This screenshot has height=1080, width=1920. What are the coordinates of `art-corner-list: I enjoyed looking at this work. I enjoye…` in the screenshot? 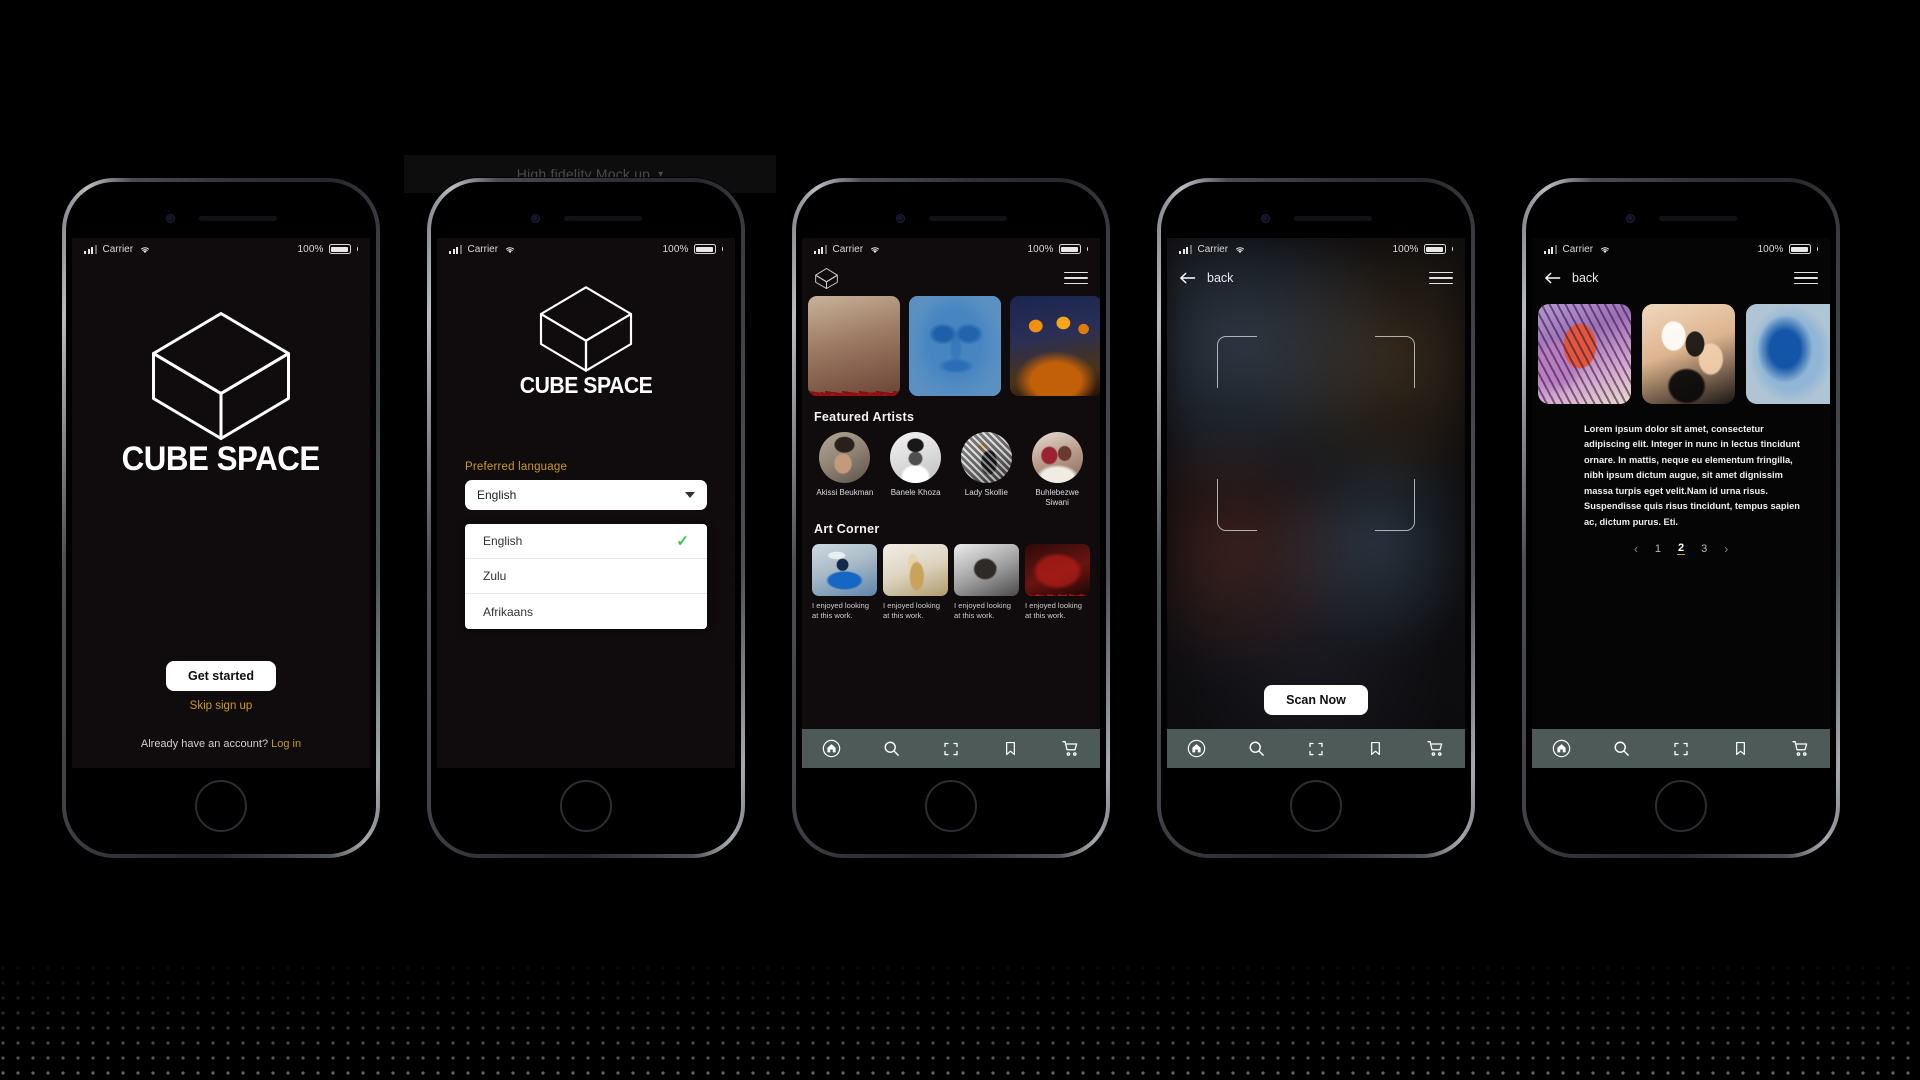 It's located at (951, 583).